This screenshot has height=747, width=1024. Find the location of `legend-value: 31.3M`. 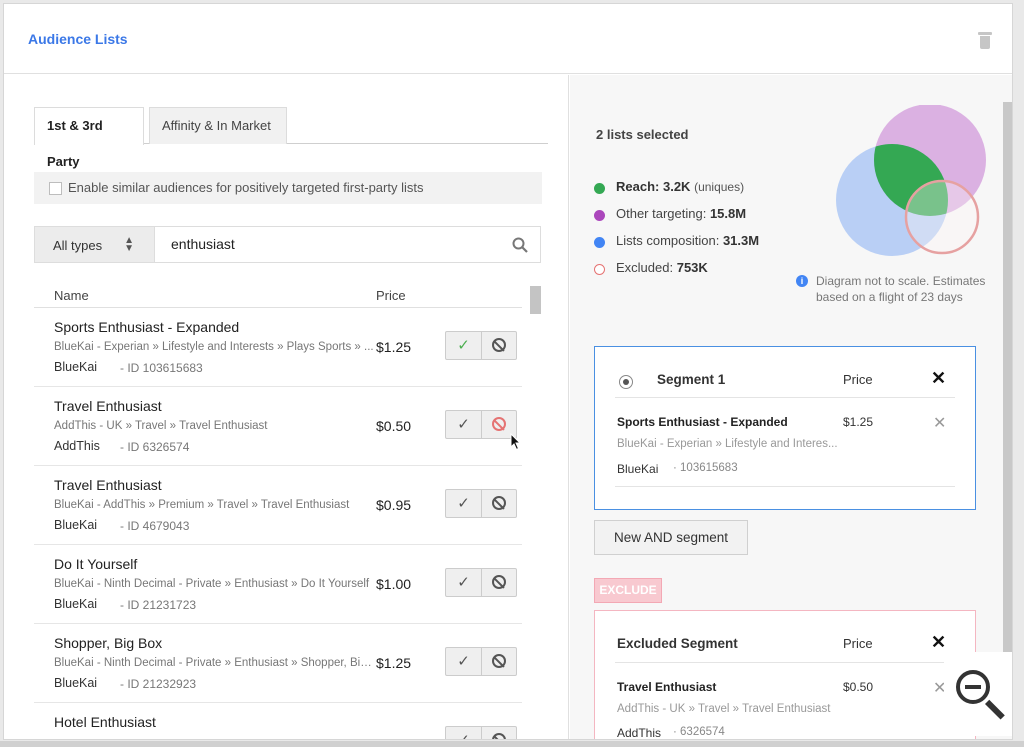

legend-value: 31.3M is located at coordinates (741, 240).